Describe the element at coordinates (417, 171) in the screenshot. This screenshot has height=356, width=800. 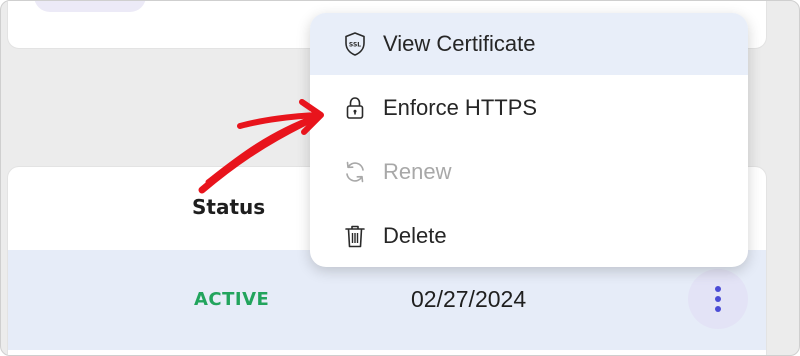
I see `menu-item-label: Renew` at that location.